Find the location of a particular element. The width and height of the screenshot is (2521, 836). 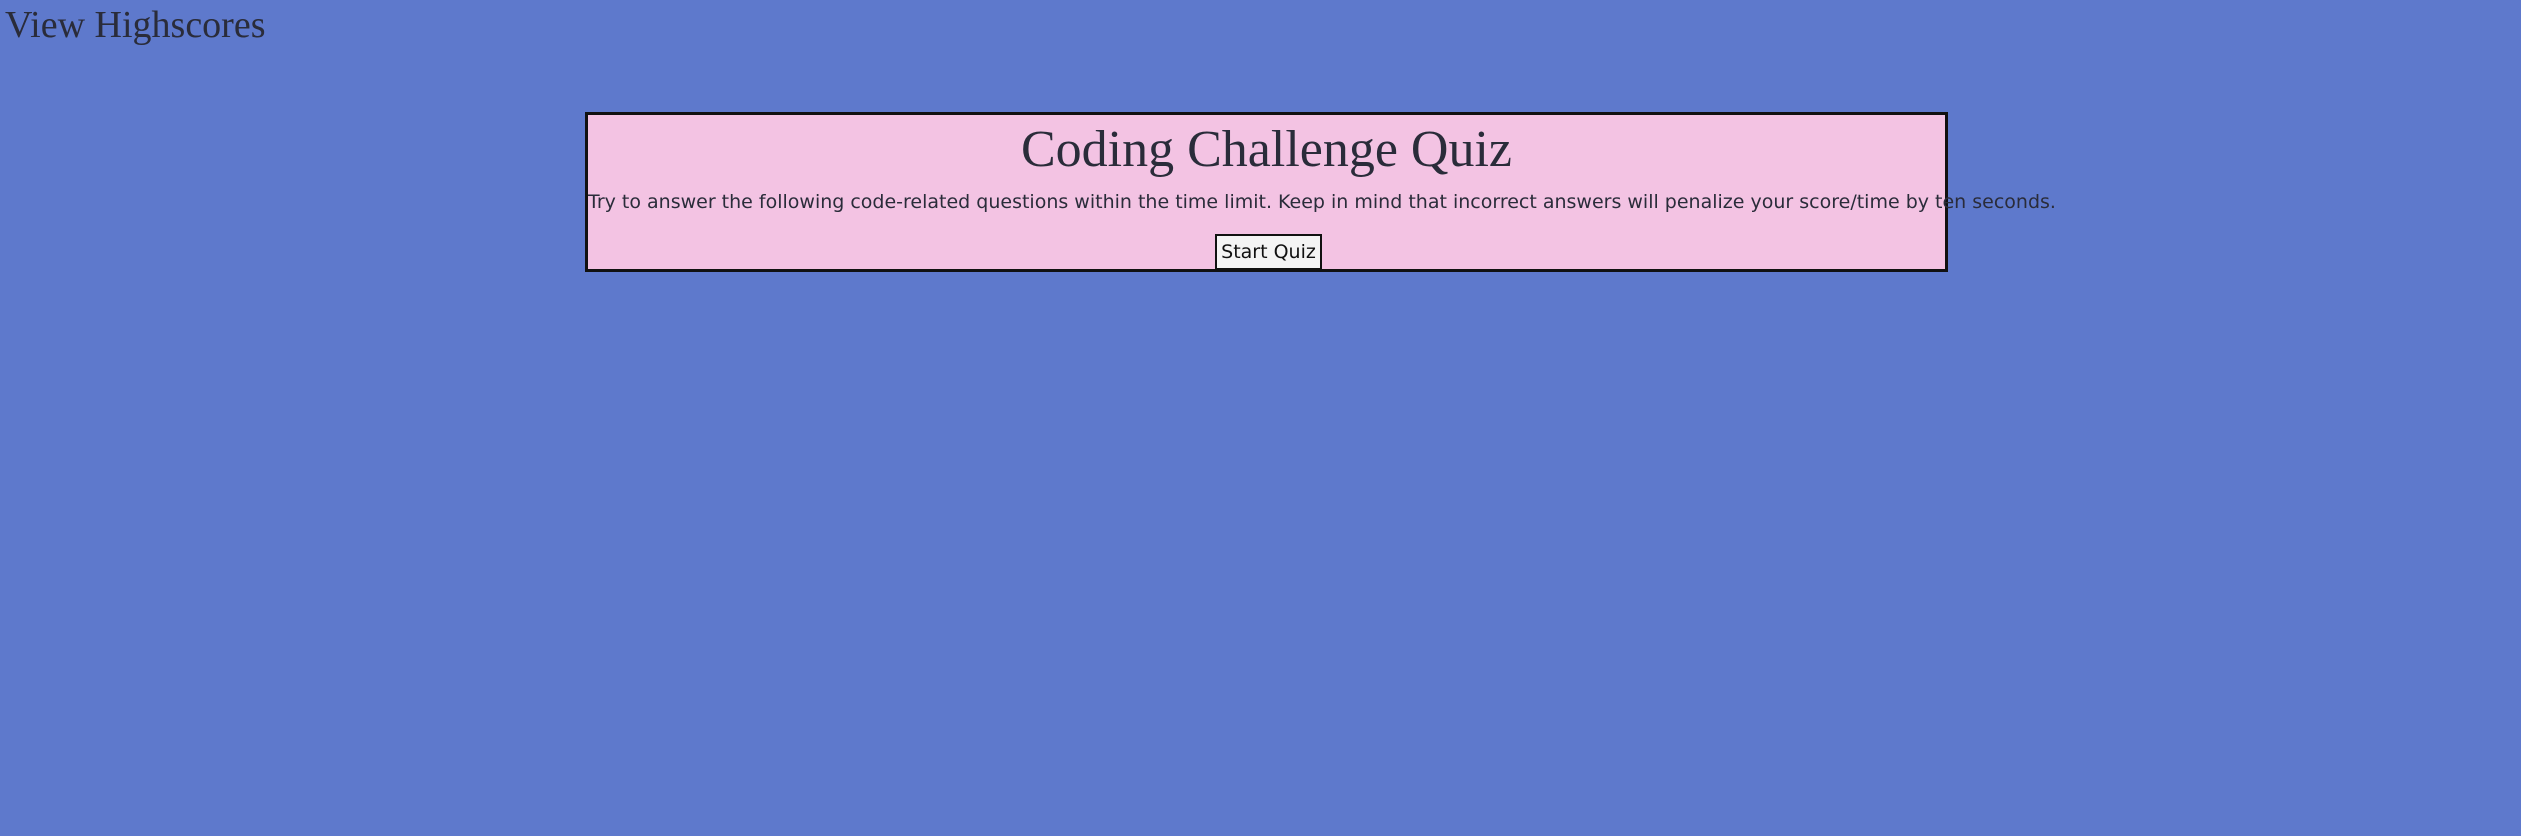

view-highscores-link: View Highscores is located at coordinates (135, 25).